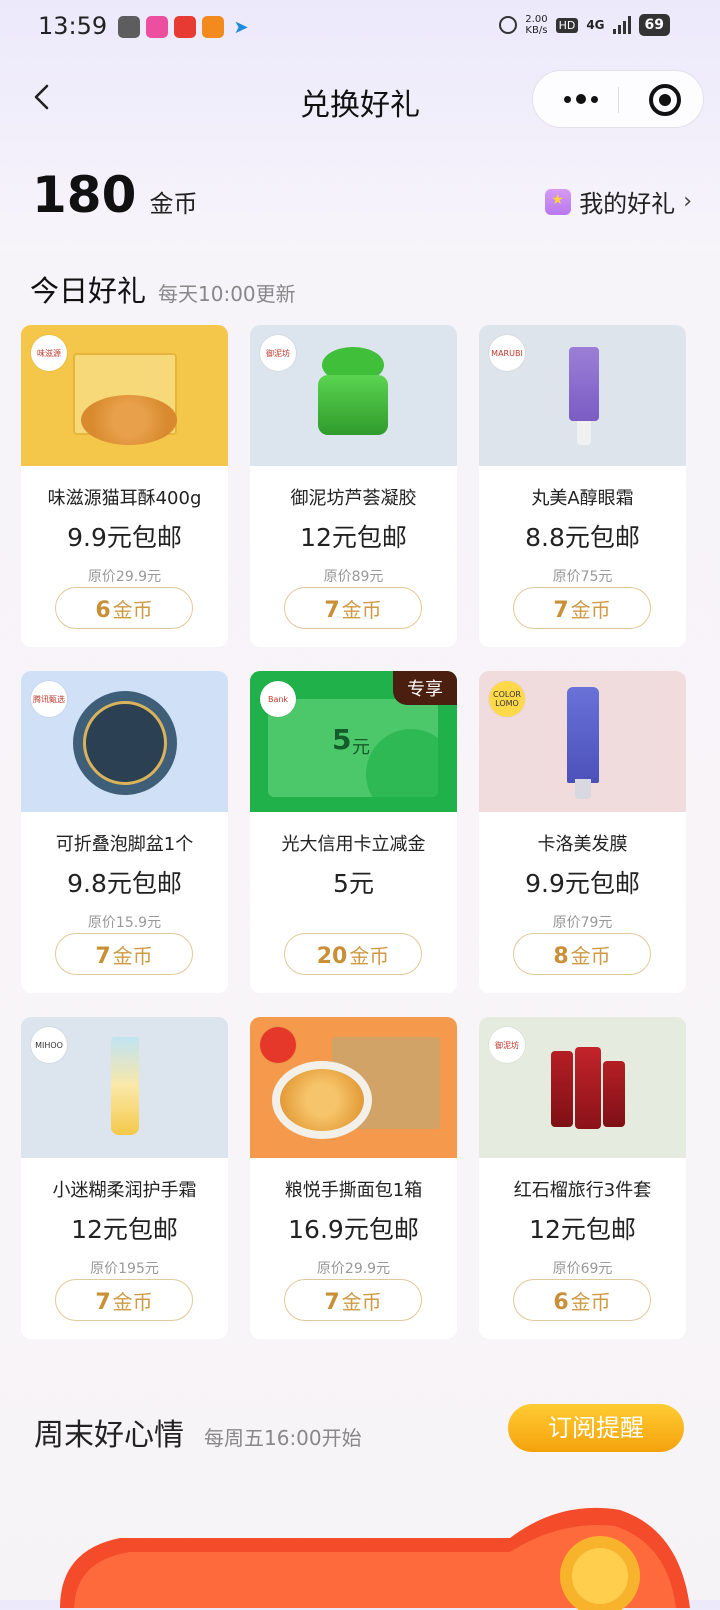 The image size is (720, 1610). What do you see at coordinates (353, 577) in the screenshot?
I see `original-price: 原价89元` at bounding box center [353, 577].